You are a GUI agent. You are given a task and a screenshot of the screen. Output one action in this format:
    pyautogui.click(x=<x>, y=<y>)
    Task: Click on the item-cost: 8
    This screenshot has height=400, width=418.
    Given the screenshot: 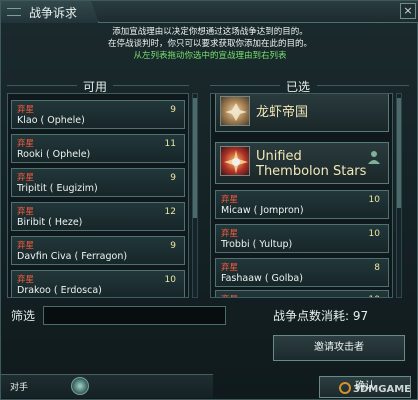 What is the action you would take?
    pyautogui.click(x=377, y=268)
    